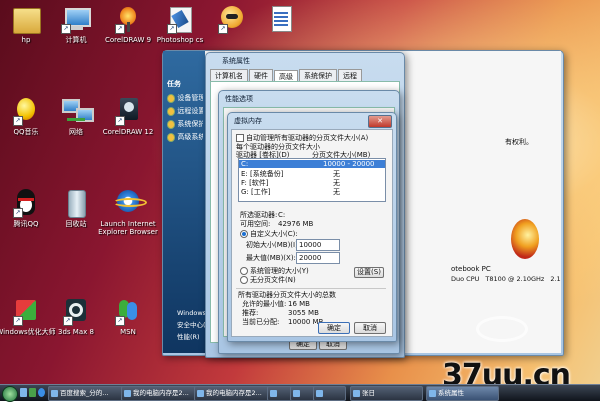 The image size is (600, 402). I want to click on drive-size: 10000 - 20000, so click(349, 164).